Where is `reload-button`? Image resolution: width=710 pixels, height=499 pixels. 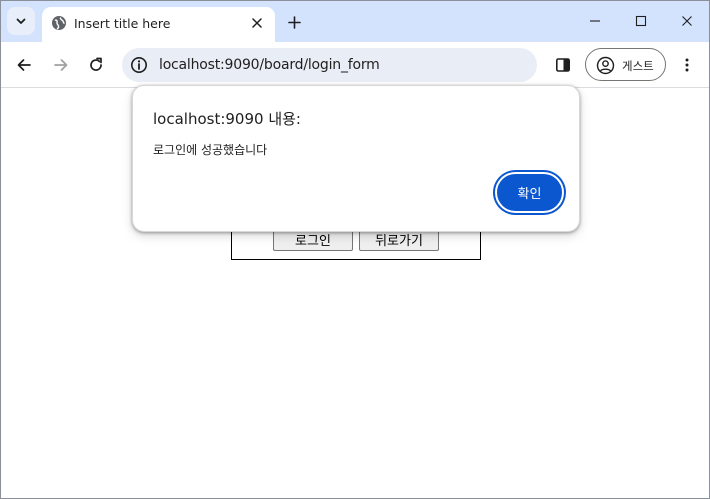 reload-button is located at coordinates (96, 65).